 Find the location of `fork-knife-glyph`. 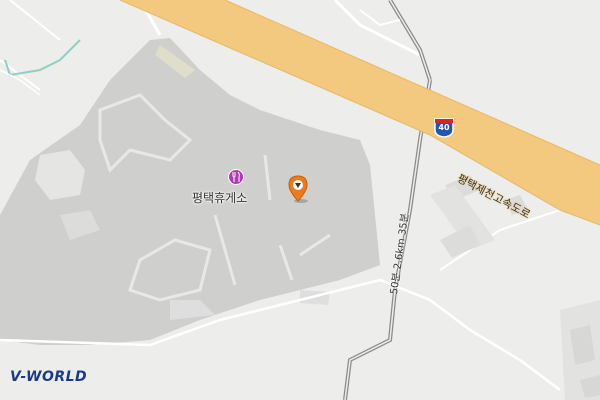

fork-knife-glyph is located at coordinates (236, 177).